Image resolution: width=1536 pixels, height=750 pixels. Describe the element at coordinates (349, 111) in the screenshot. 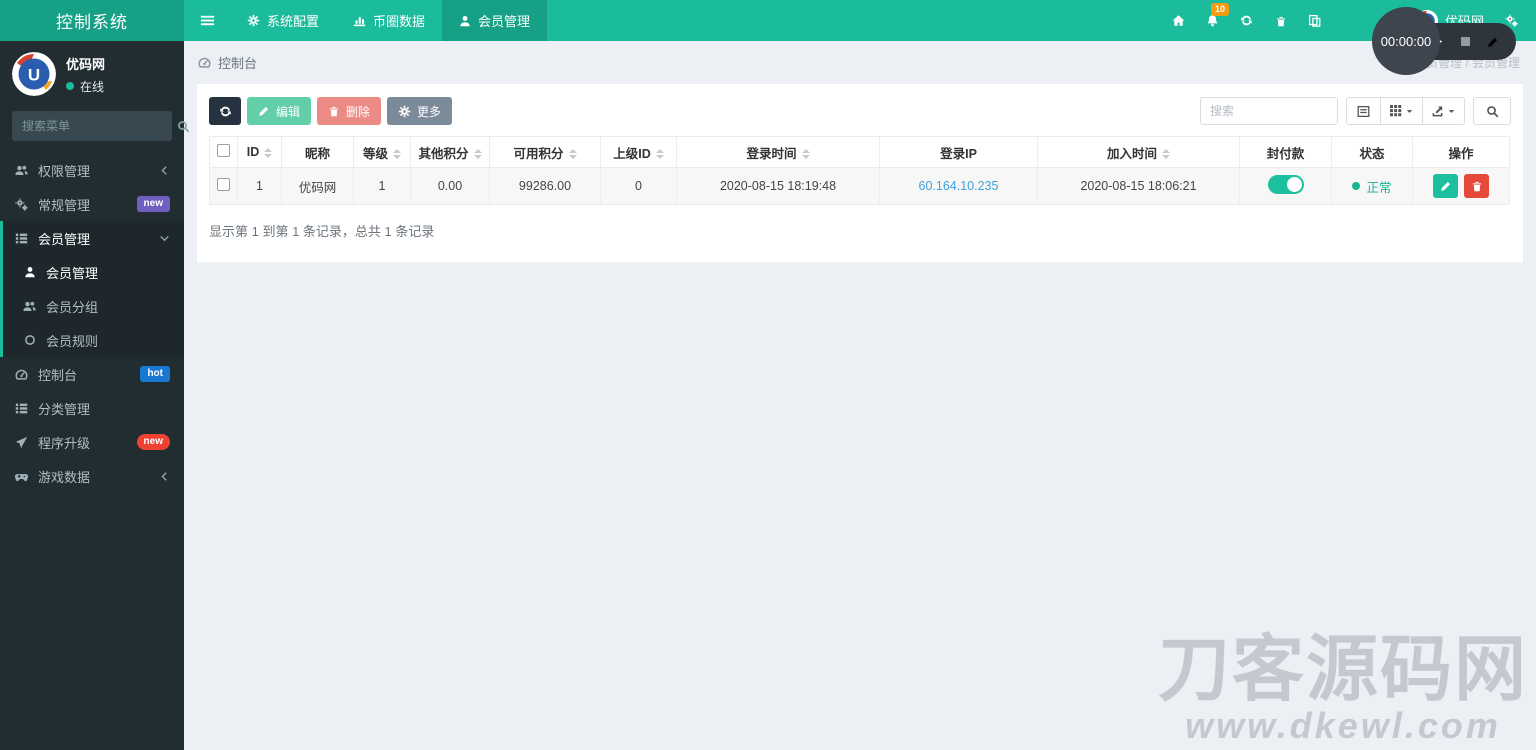

I see `delete-button: 删除` at that location.